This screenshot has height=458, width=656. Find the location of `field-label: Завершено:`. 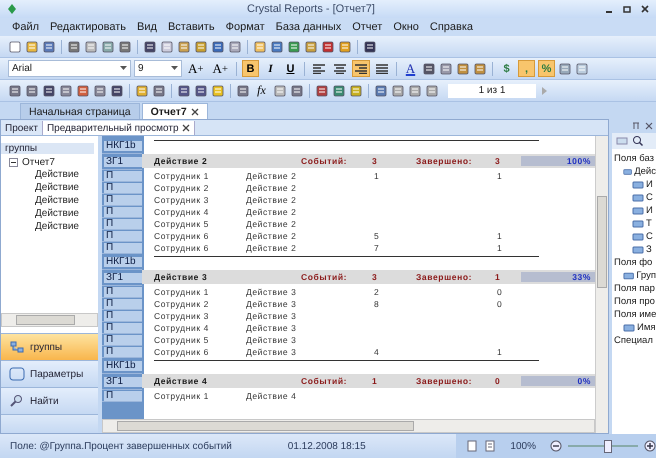

field-label: Завершено: is located at coordinates (445, 381).